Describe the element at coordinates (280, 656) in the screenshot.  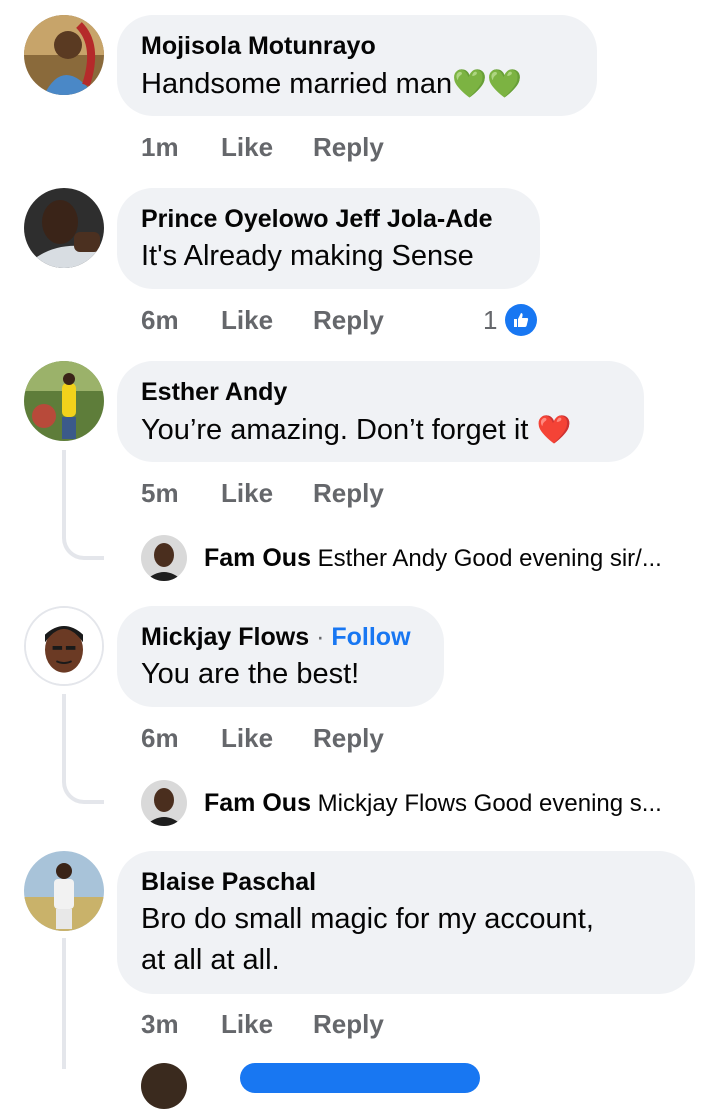
I see `comment-bubble: Mickjay Flows · Follow You are the best!` at that location.